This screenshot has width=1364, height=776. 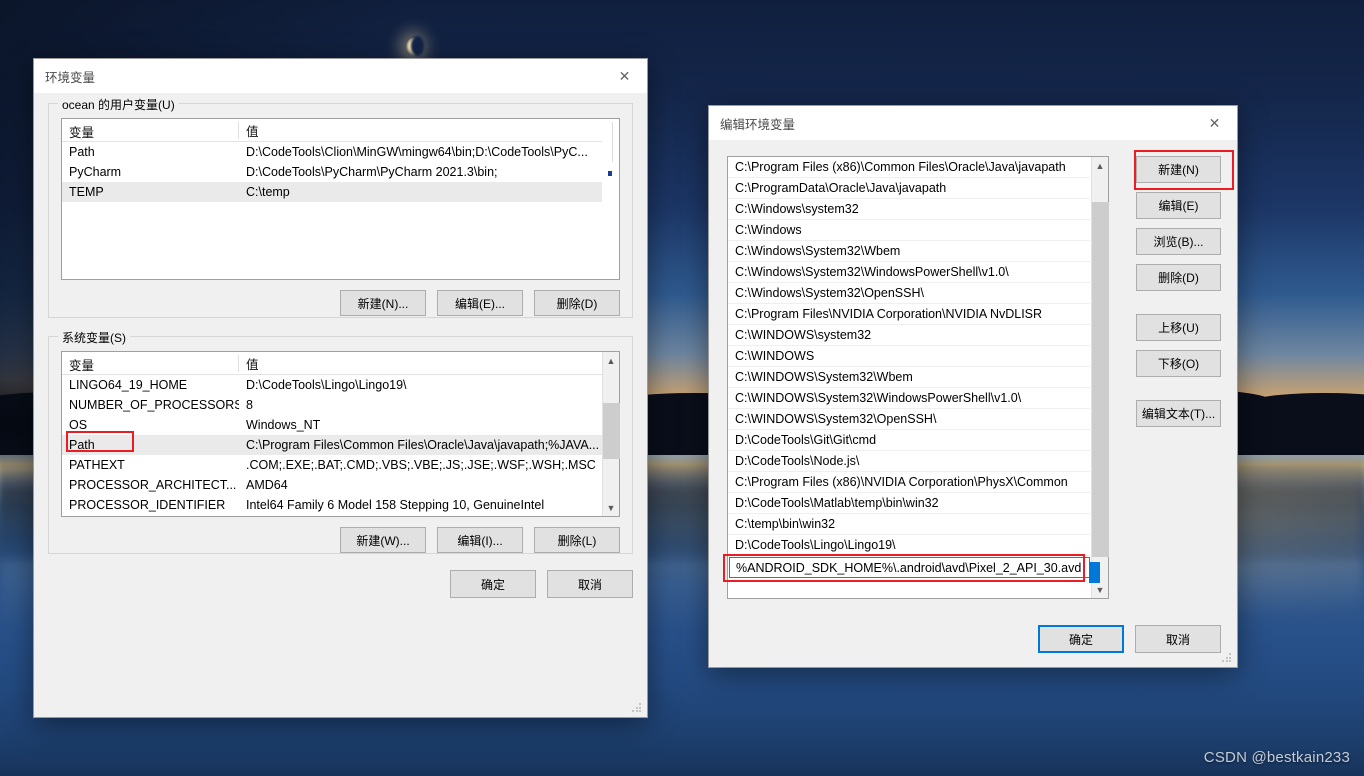 What do you see at coordinates (909, 545) in the screenshot?
I see `path-list-item: D:\CodeTools\Lingo\Lingo19\` at bounding box center [909, 545].